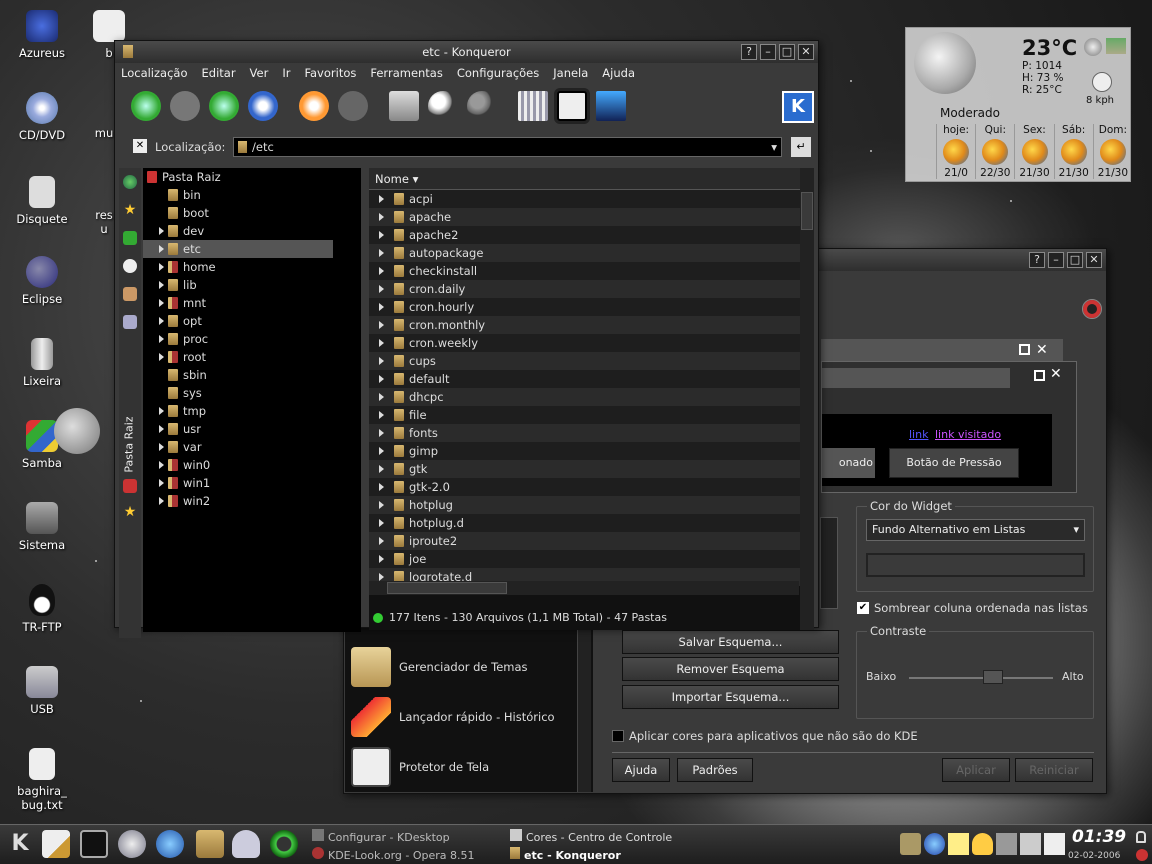 The image size is (1152, 864). Describe the element at coordinates (1054, 844) in the screenshot. I see `tray-window-icon` at that location.